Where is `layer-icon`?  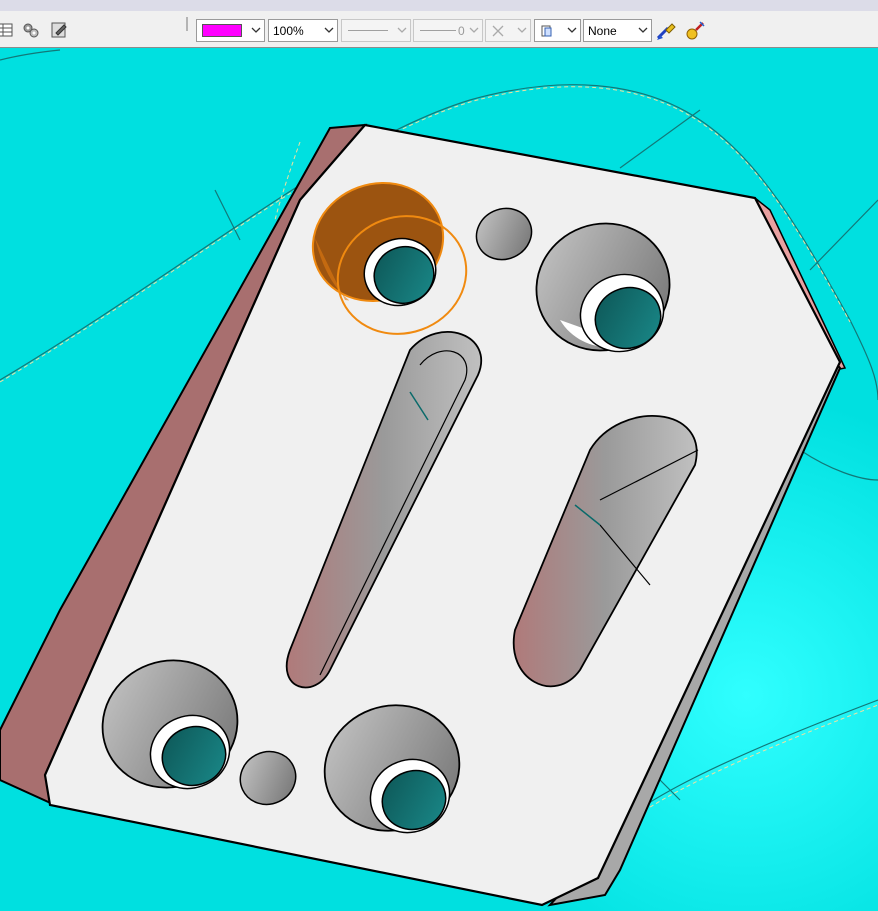
layer-icon is located at coordinates (546, 31).